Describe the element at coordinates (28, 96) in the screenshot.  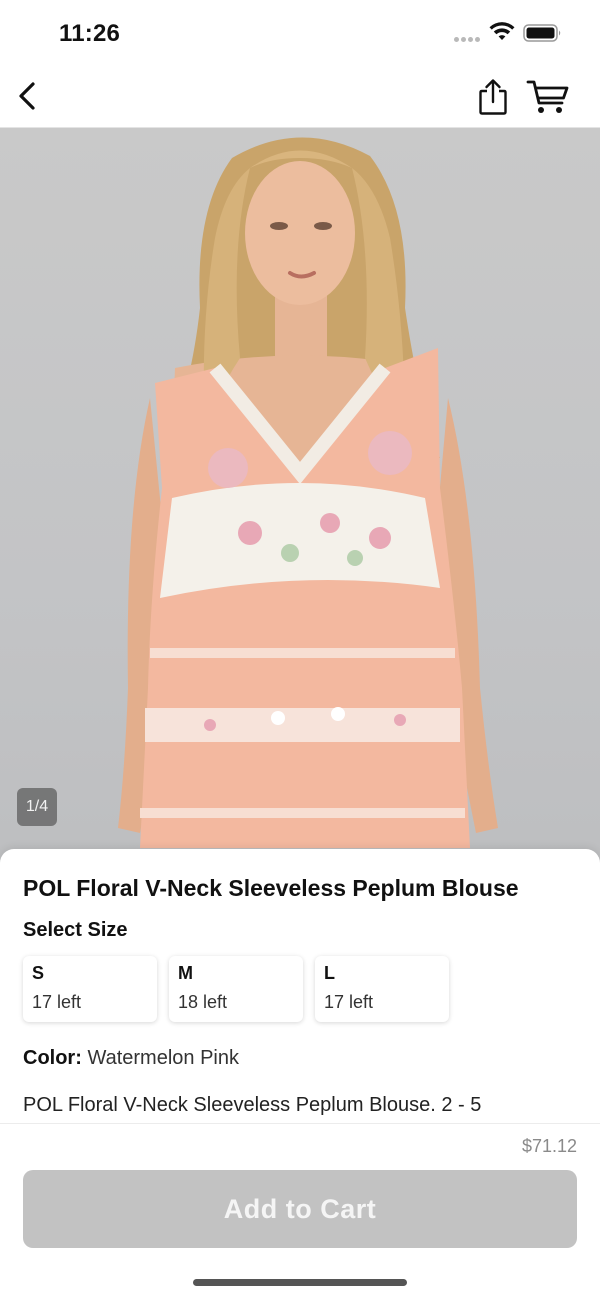
I see `back-icon` at that location.